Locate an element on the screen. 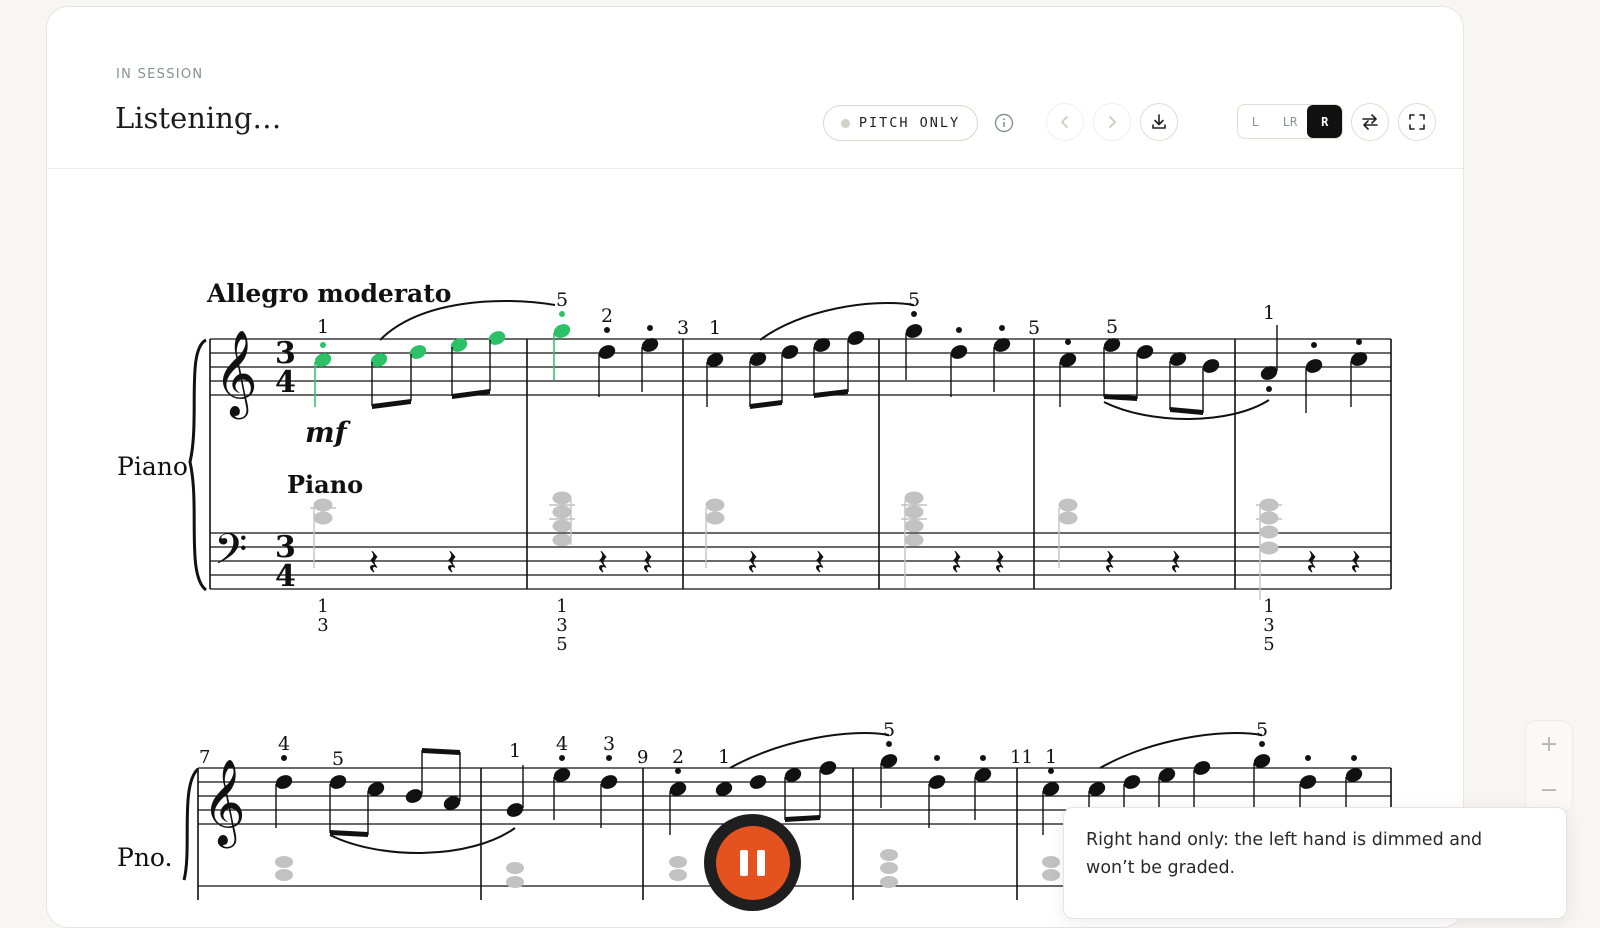 Image resolution: width=1600 pixels, height=928 pixels. instrument-short-name: Pno. is located at coordinates (144, 857).